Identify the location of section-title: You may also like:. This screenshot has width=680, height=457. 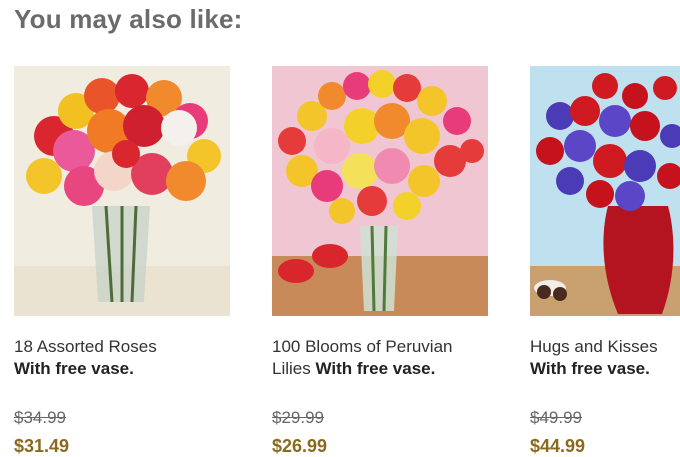
(128, 19).